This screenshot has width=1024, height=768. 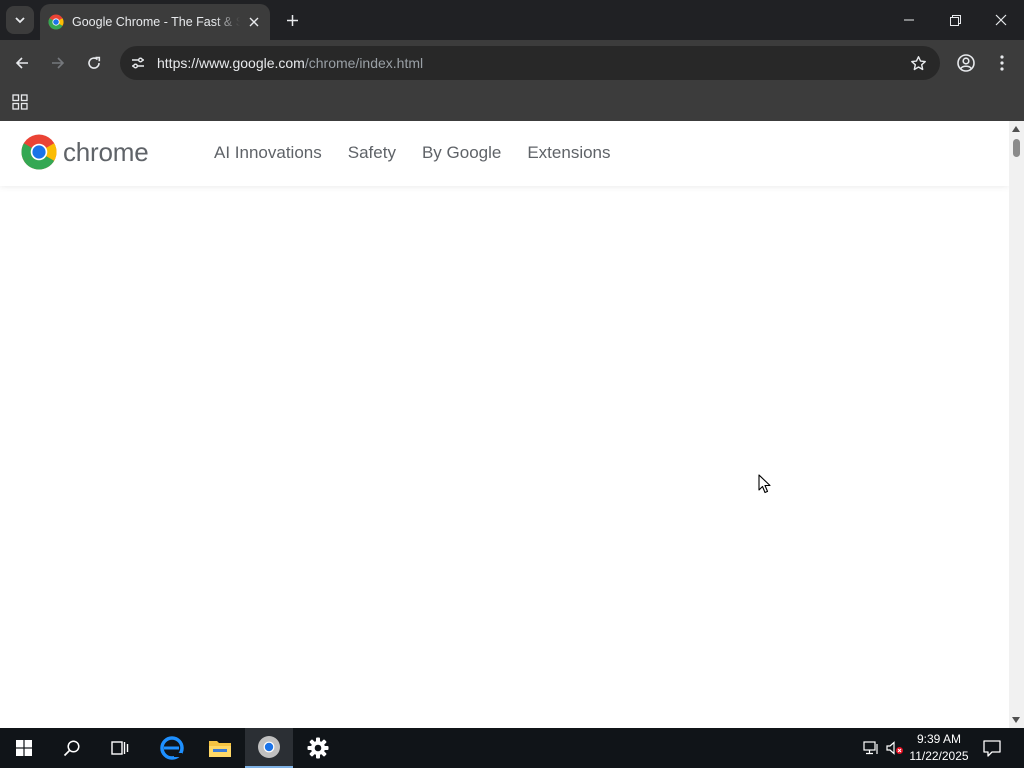 I want to click on star-icon, so click(x=918, y=62).